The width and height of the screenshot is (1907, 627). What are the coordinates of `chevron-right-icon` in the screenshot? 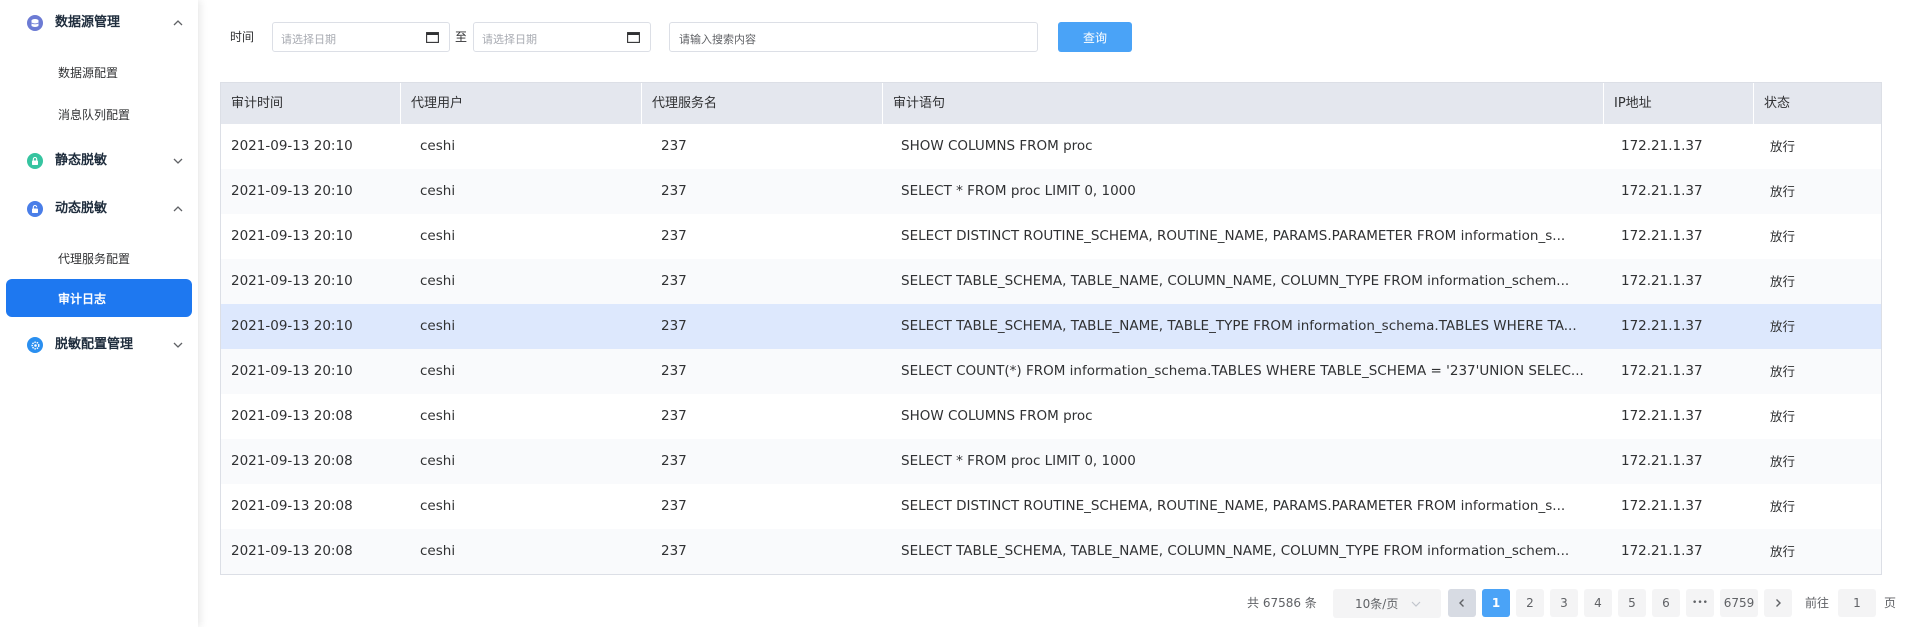 It's located at (1778, 603).